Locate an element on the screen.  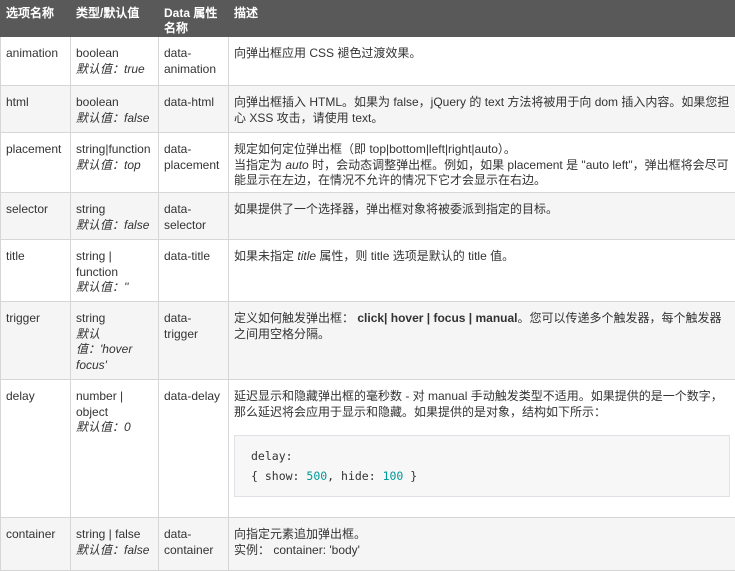
option-data-attribute: data-container is located at coordinates (194, 544).